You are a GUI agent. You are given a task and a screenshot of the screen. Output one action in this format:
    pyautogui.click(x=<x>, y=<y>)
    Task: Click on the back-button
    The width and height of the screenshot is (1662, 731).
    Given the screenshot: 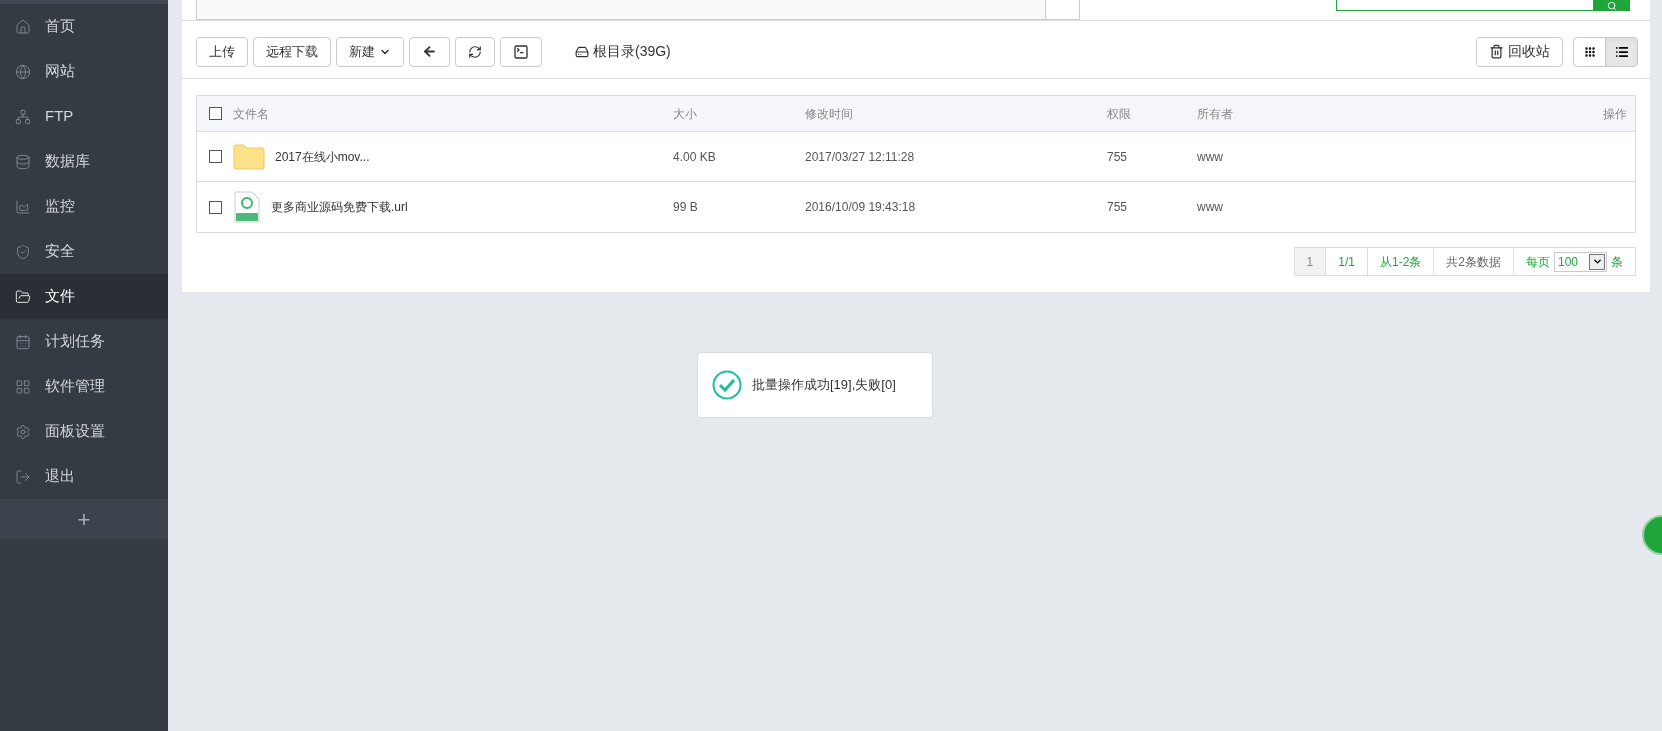 What is the action you would take?
    pyautogui.click(x=429, y=51)
    